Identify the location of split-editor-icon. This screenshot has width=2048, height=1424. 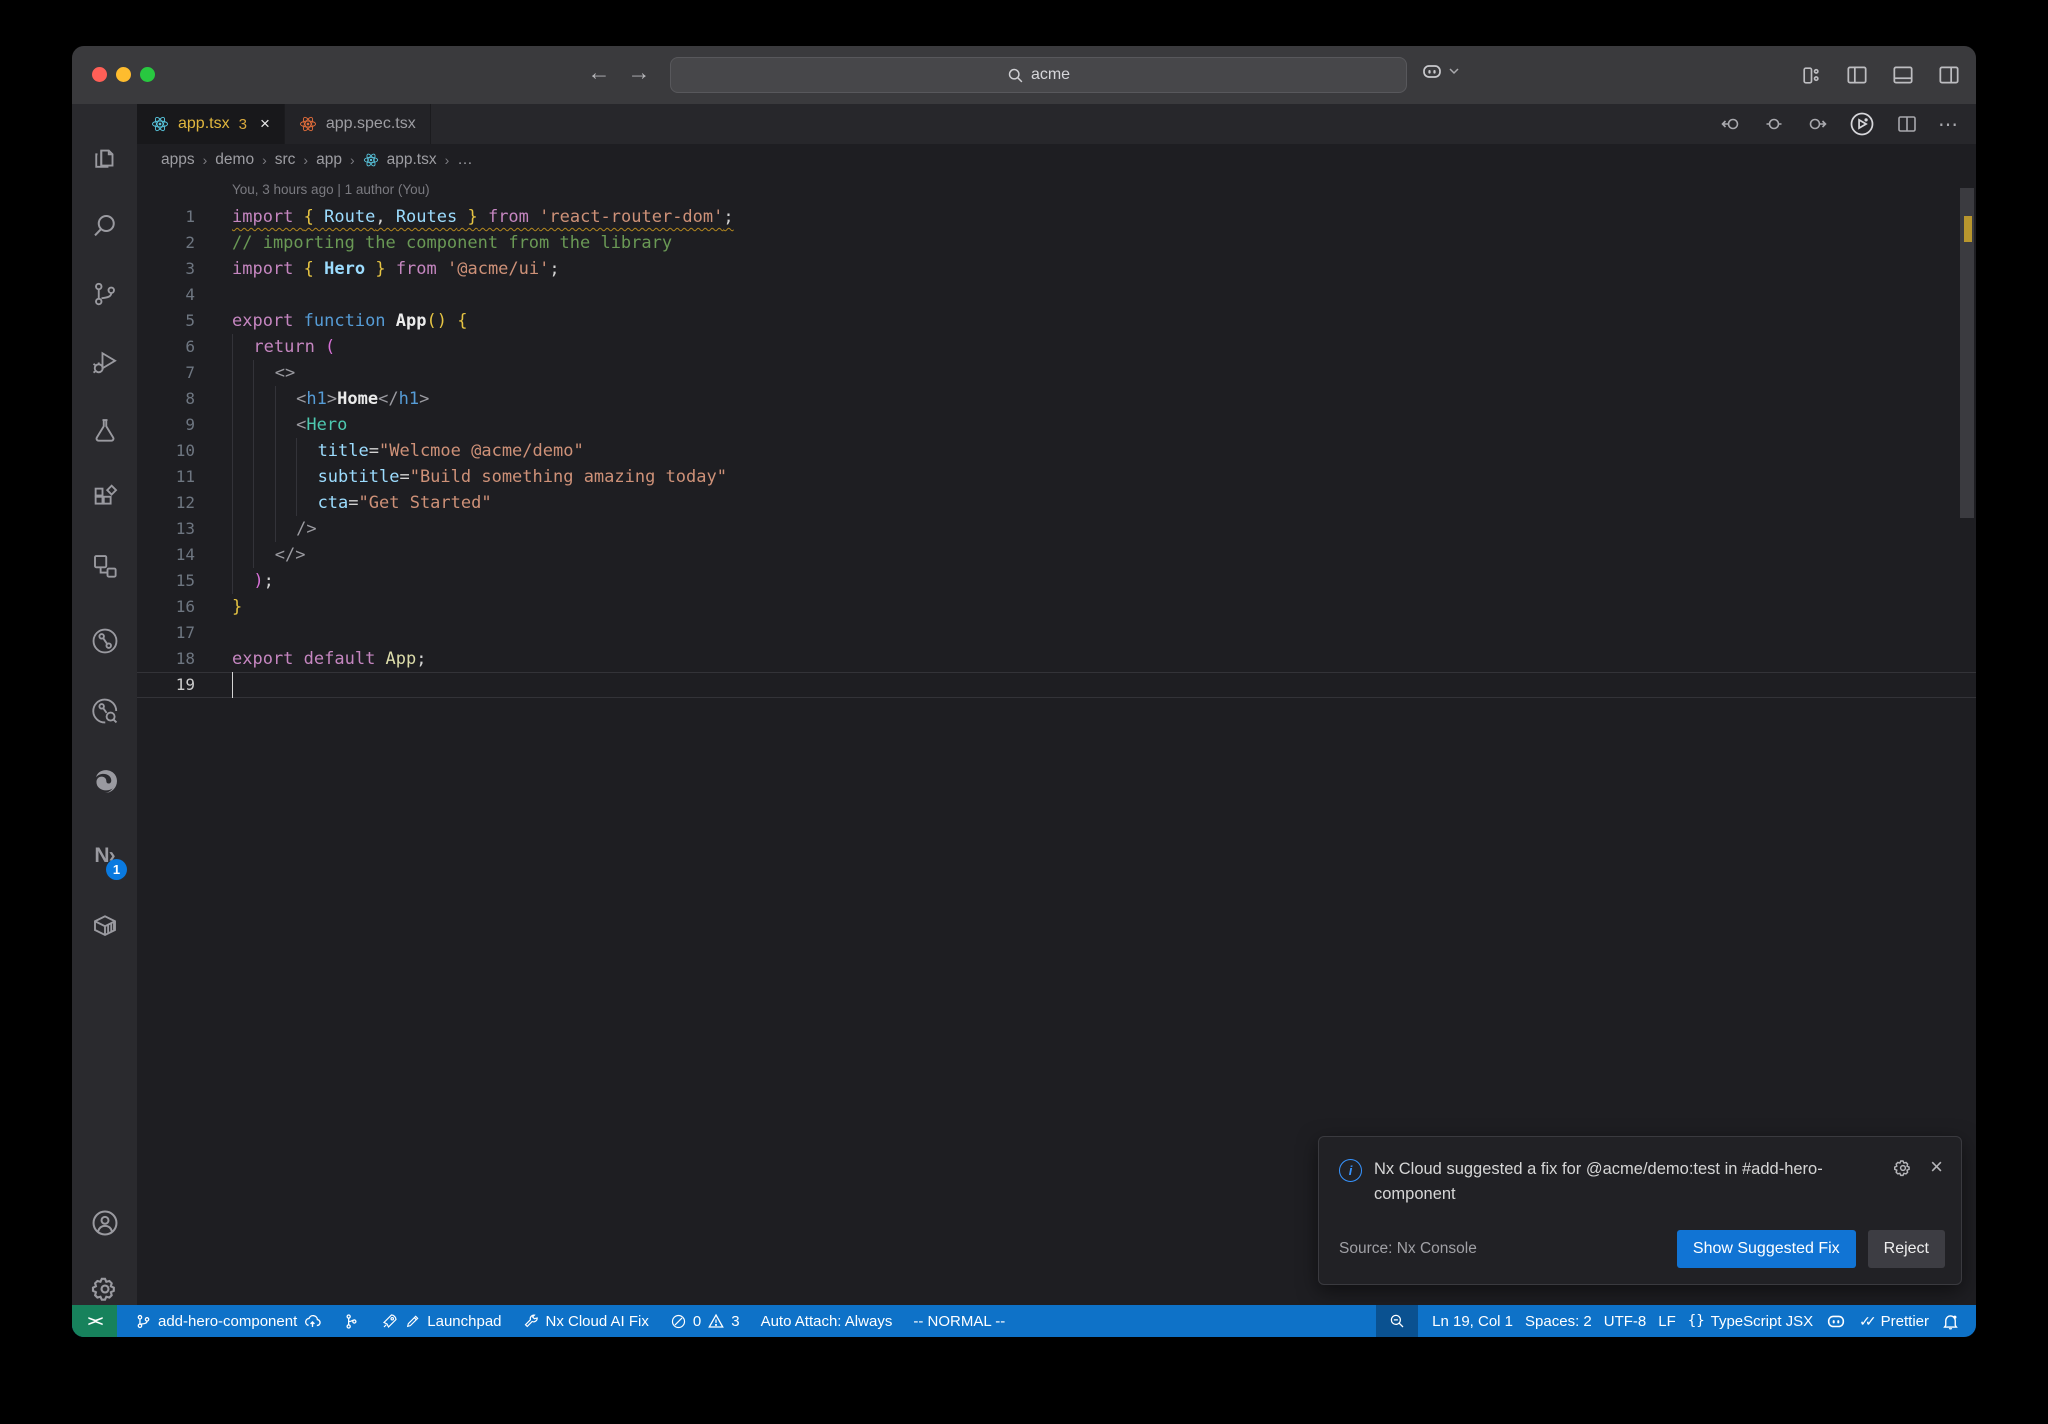
(1907, 124).